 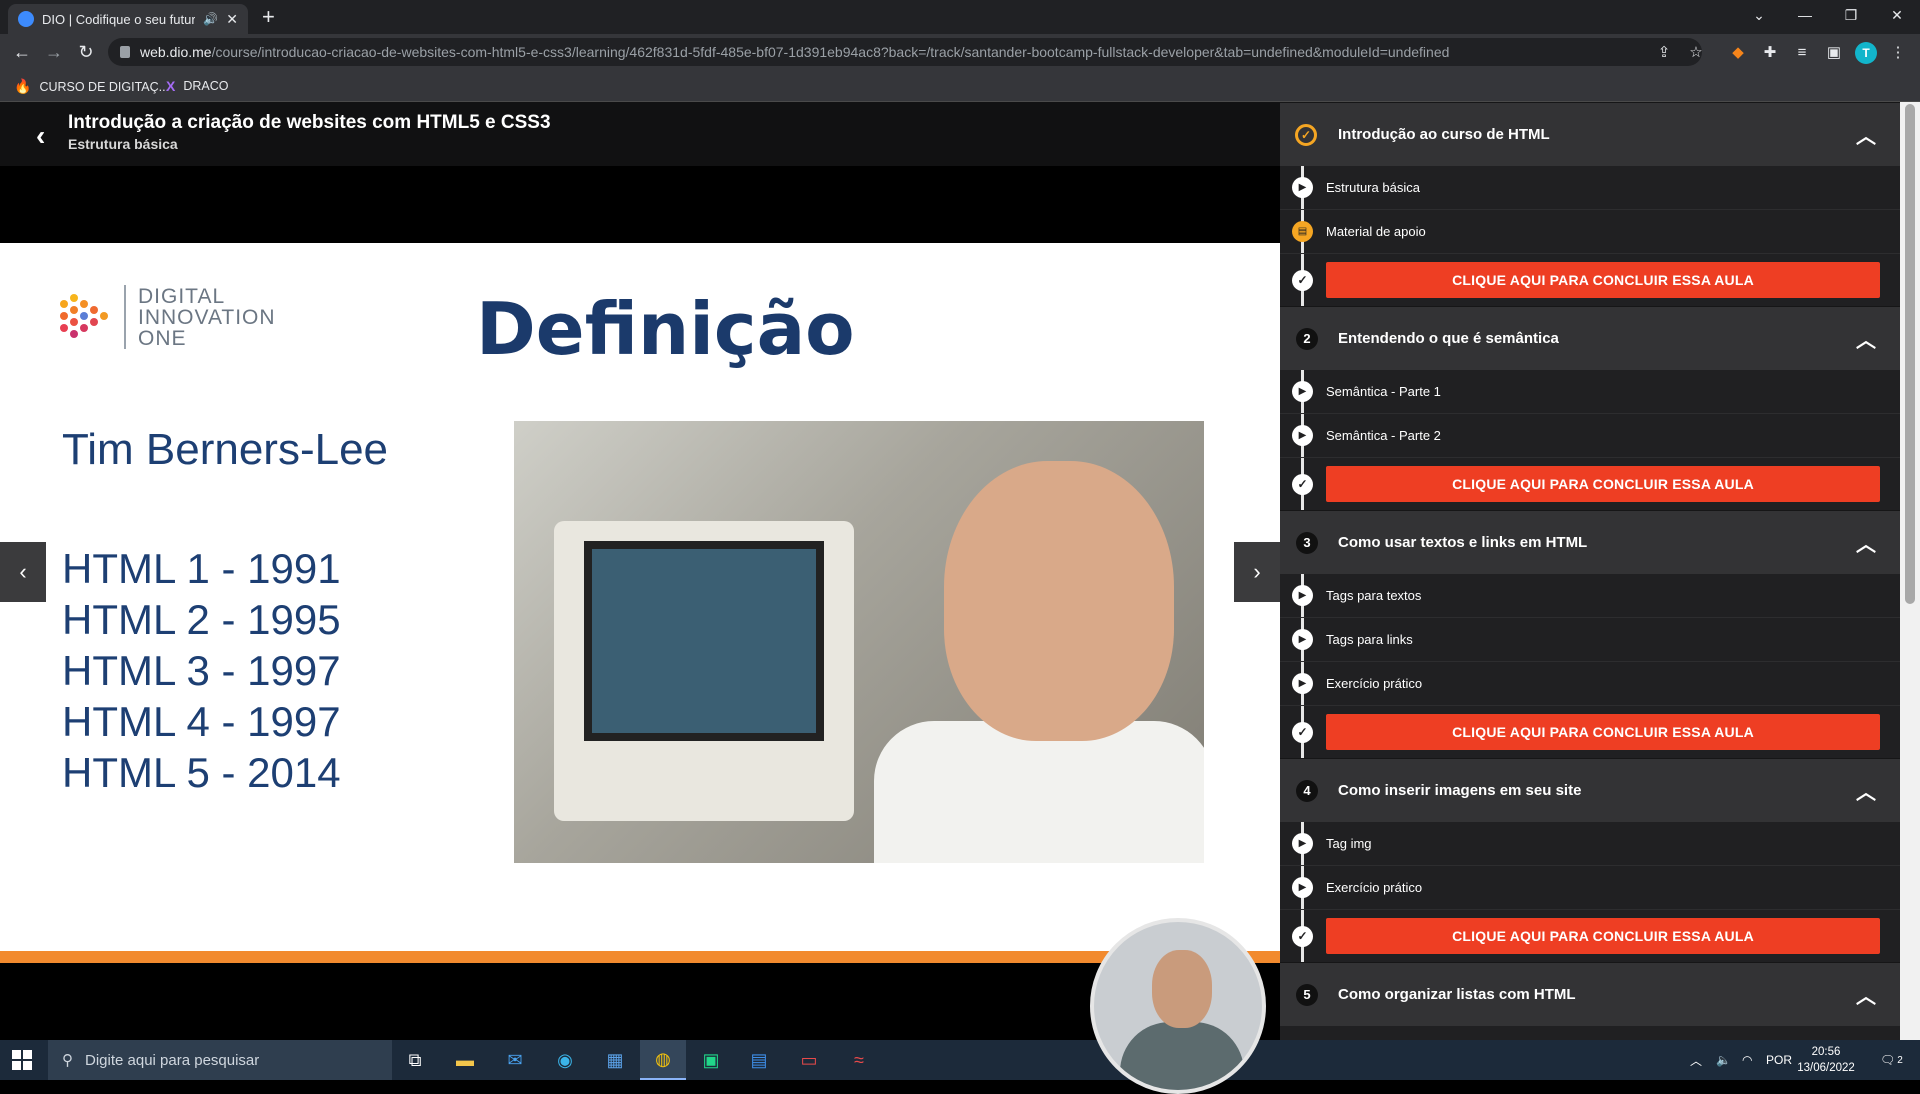 What do you see at coordinates (1866, 53) in the screenshot?
I see `profile-avatar: T` at bounding box center [1866, 53].